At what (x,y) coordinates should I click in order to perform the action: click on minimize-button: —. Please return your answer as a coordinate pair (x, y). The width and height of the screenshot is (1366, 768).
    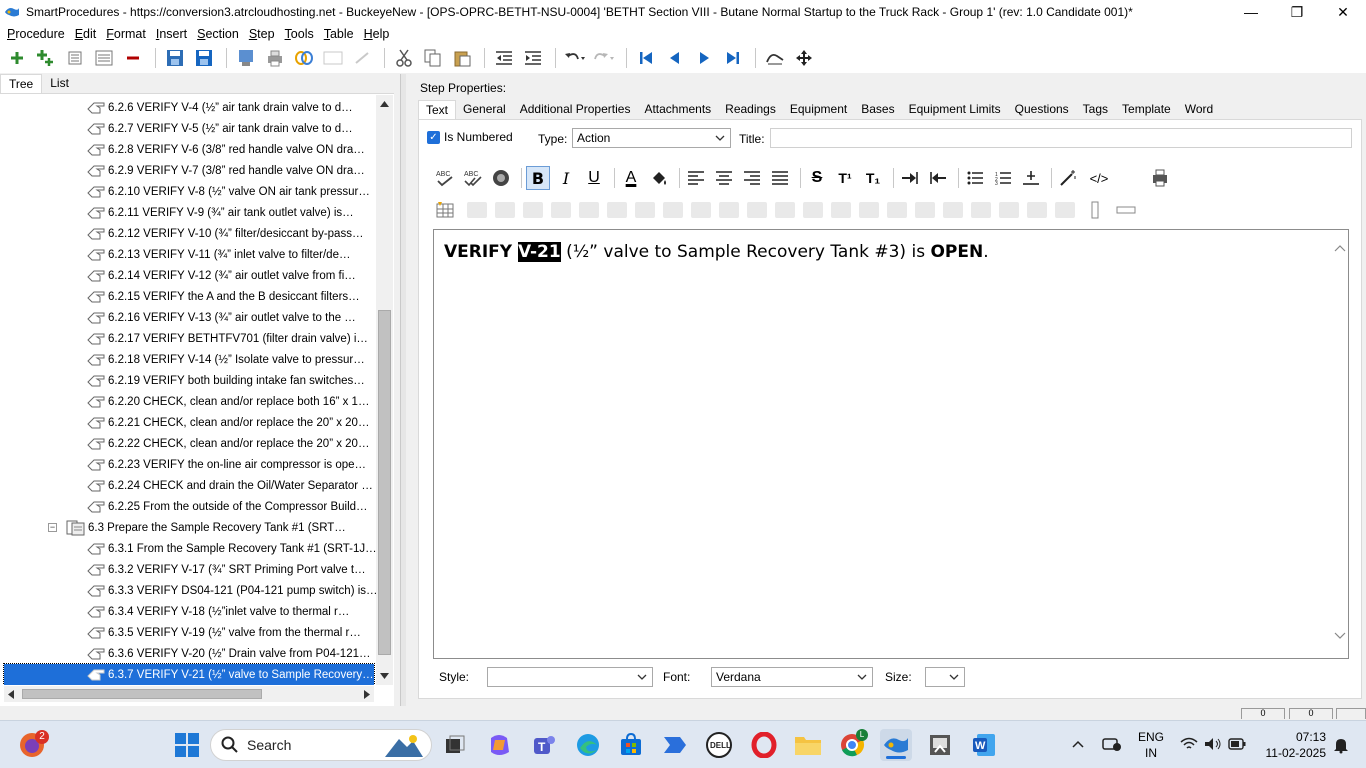
    Looking at the image, I should click on (1251, 12).